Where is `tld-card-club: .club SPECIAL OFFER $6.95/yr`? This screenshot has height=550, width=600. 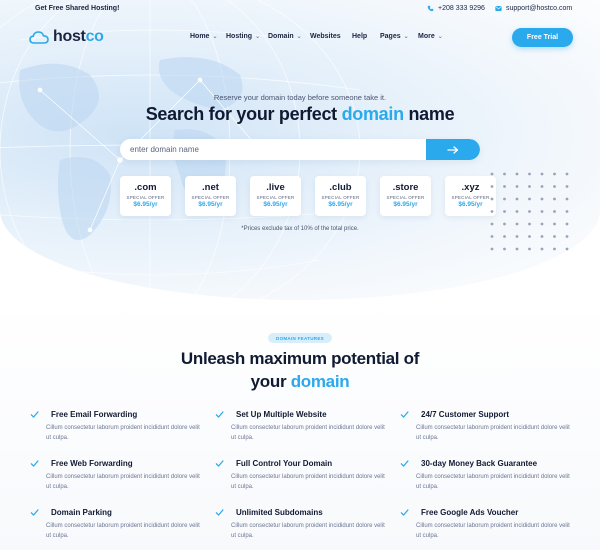 tld-card-club: .club SPECIAL OFFER $6.95/yr is located at coordinates (340, 196).